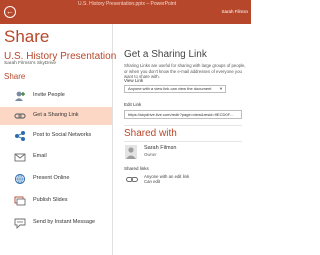 The width and height of the screenshot is (320, 255). Describe the element at coordinates (165, 54) in the screenshot. I see `sharing-link-heading: Get a Sharing Link` at that location.